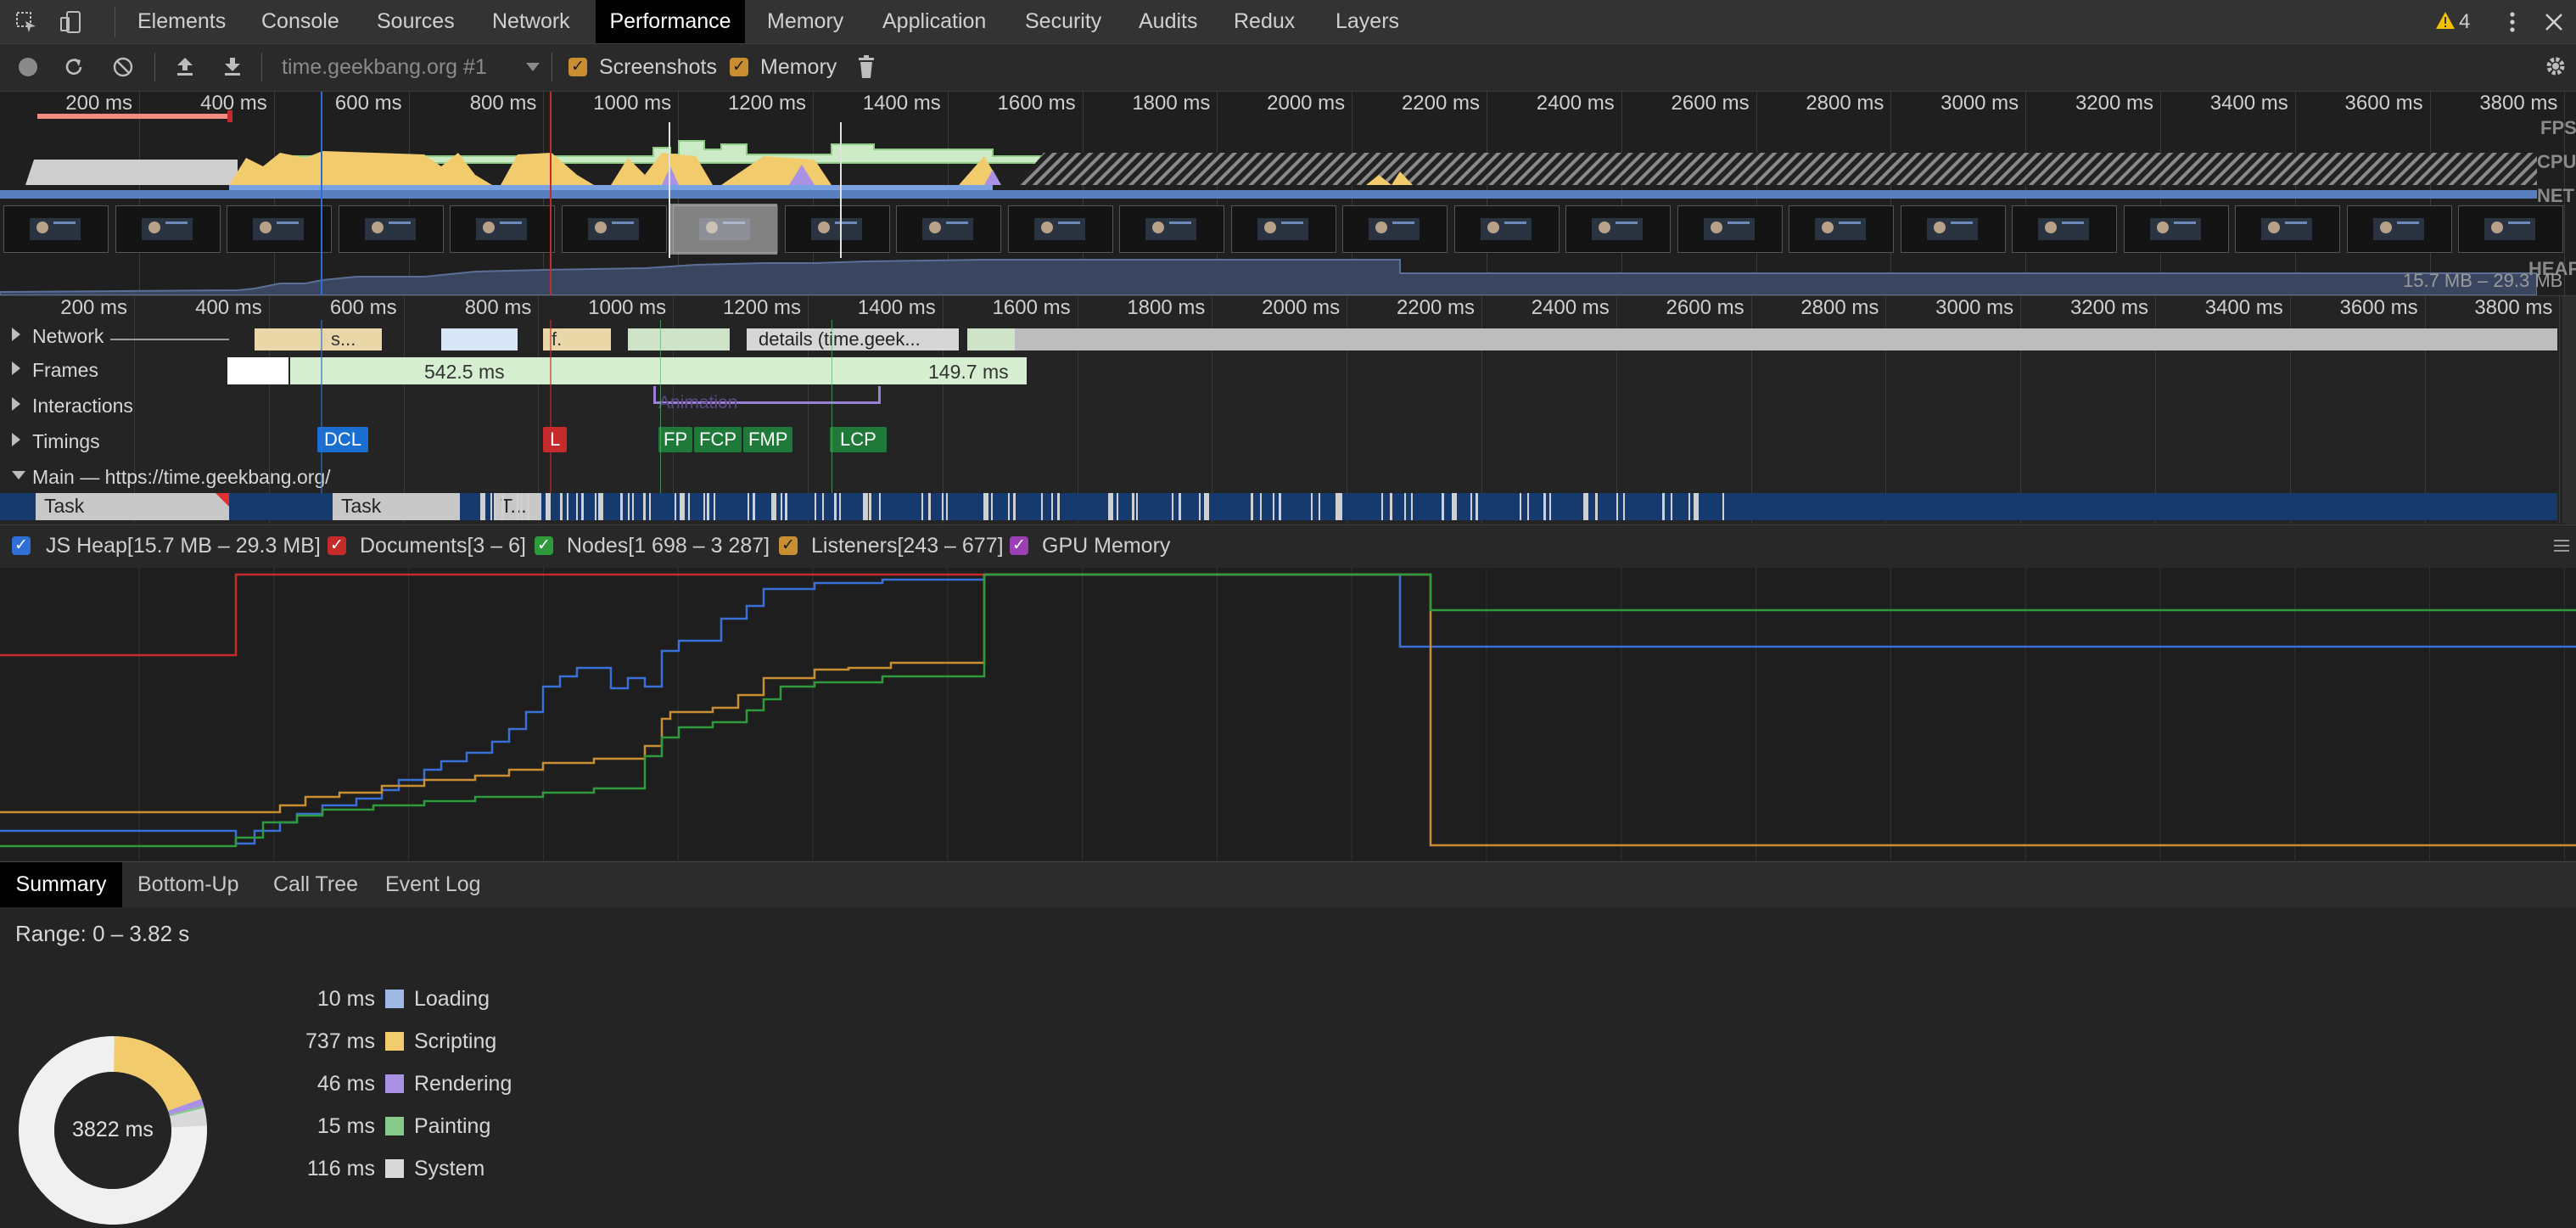  I want to click on more-options-icon, so click(2512, 22).